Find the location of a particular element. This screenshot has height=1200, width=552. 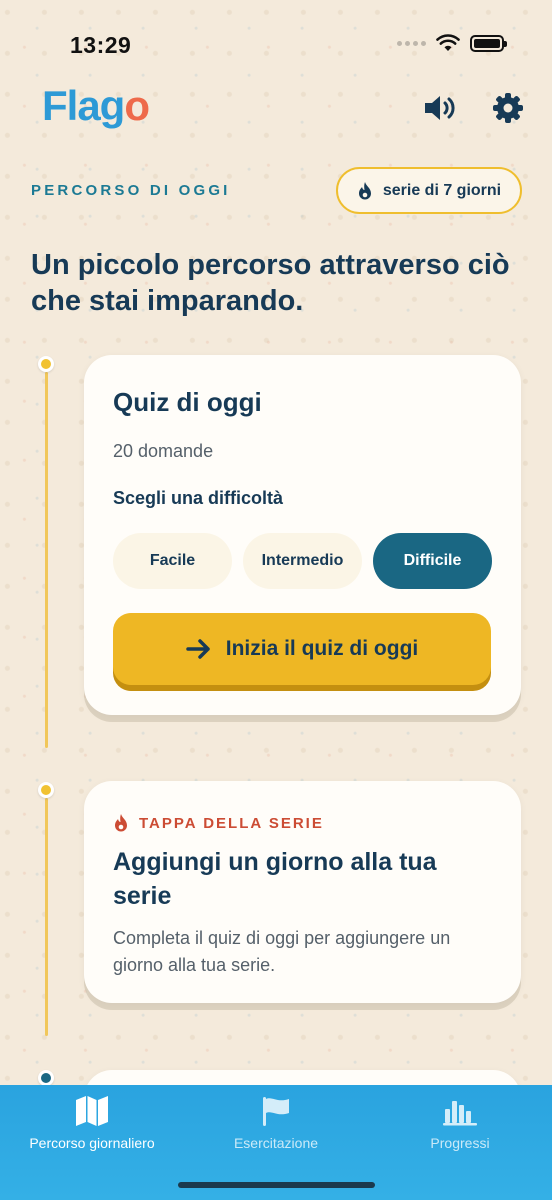

tab-label: Percorso giornaliero is located at coordinates (92, 1143).